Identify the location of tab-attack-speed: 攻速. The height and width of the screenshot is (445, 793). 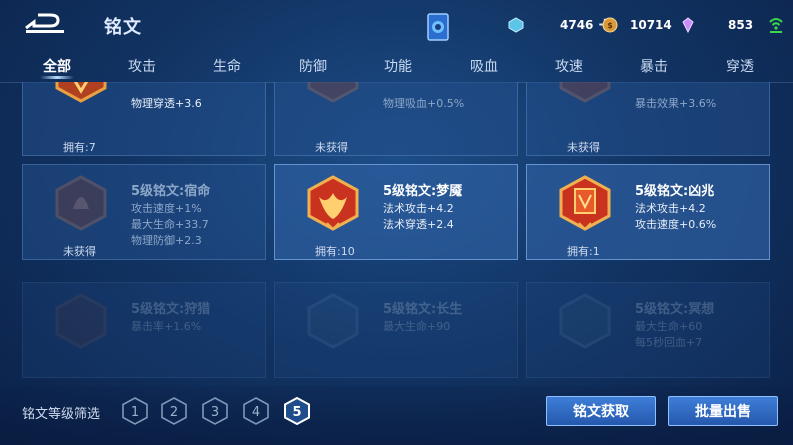
(569, 66).